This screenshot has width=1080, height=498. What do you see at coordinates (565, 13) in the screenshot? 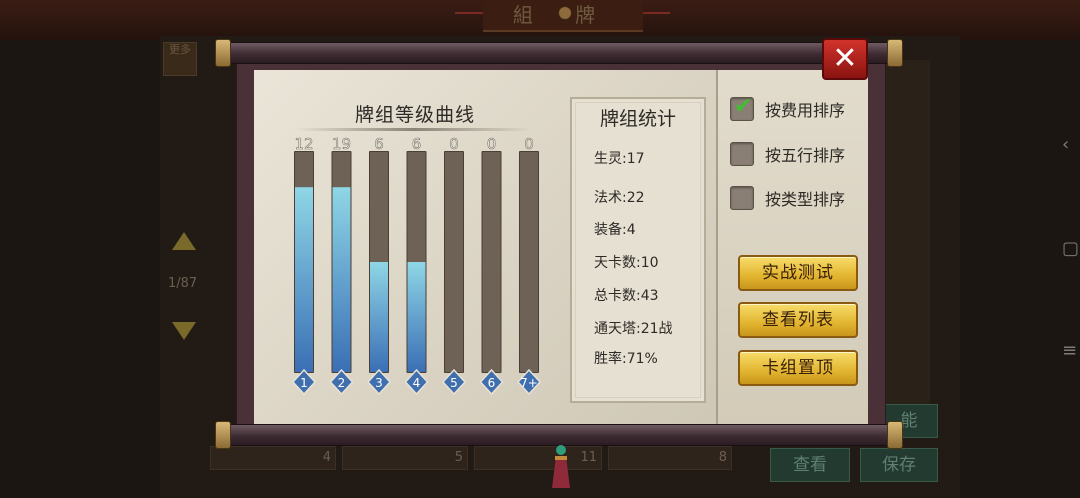
I see `banner-knob` at bounding box center [565, 13].